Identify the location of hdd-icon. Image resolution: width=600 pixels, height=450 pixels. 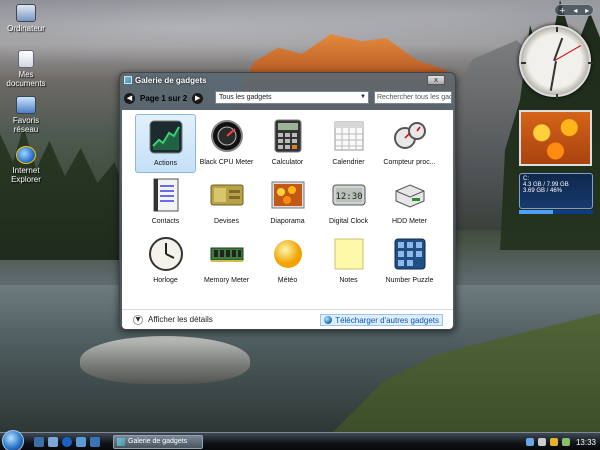
(409, 196).